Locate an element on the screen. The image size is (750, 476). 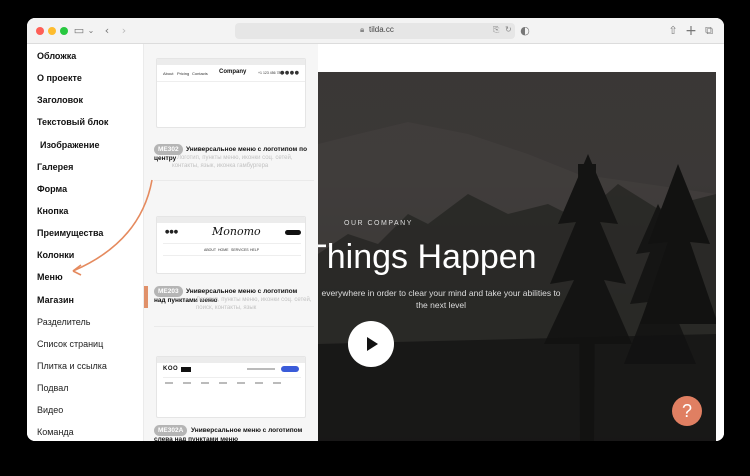
play-icon is located at coordinates (372, 344).